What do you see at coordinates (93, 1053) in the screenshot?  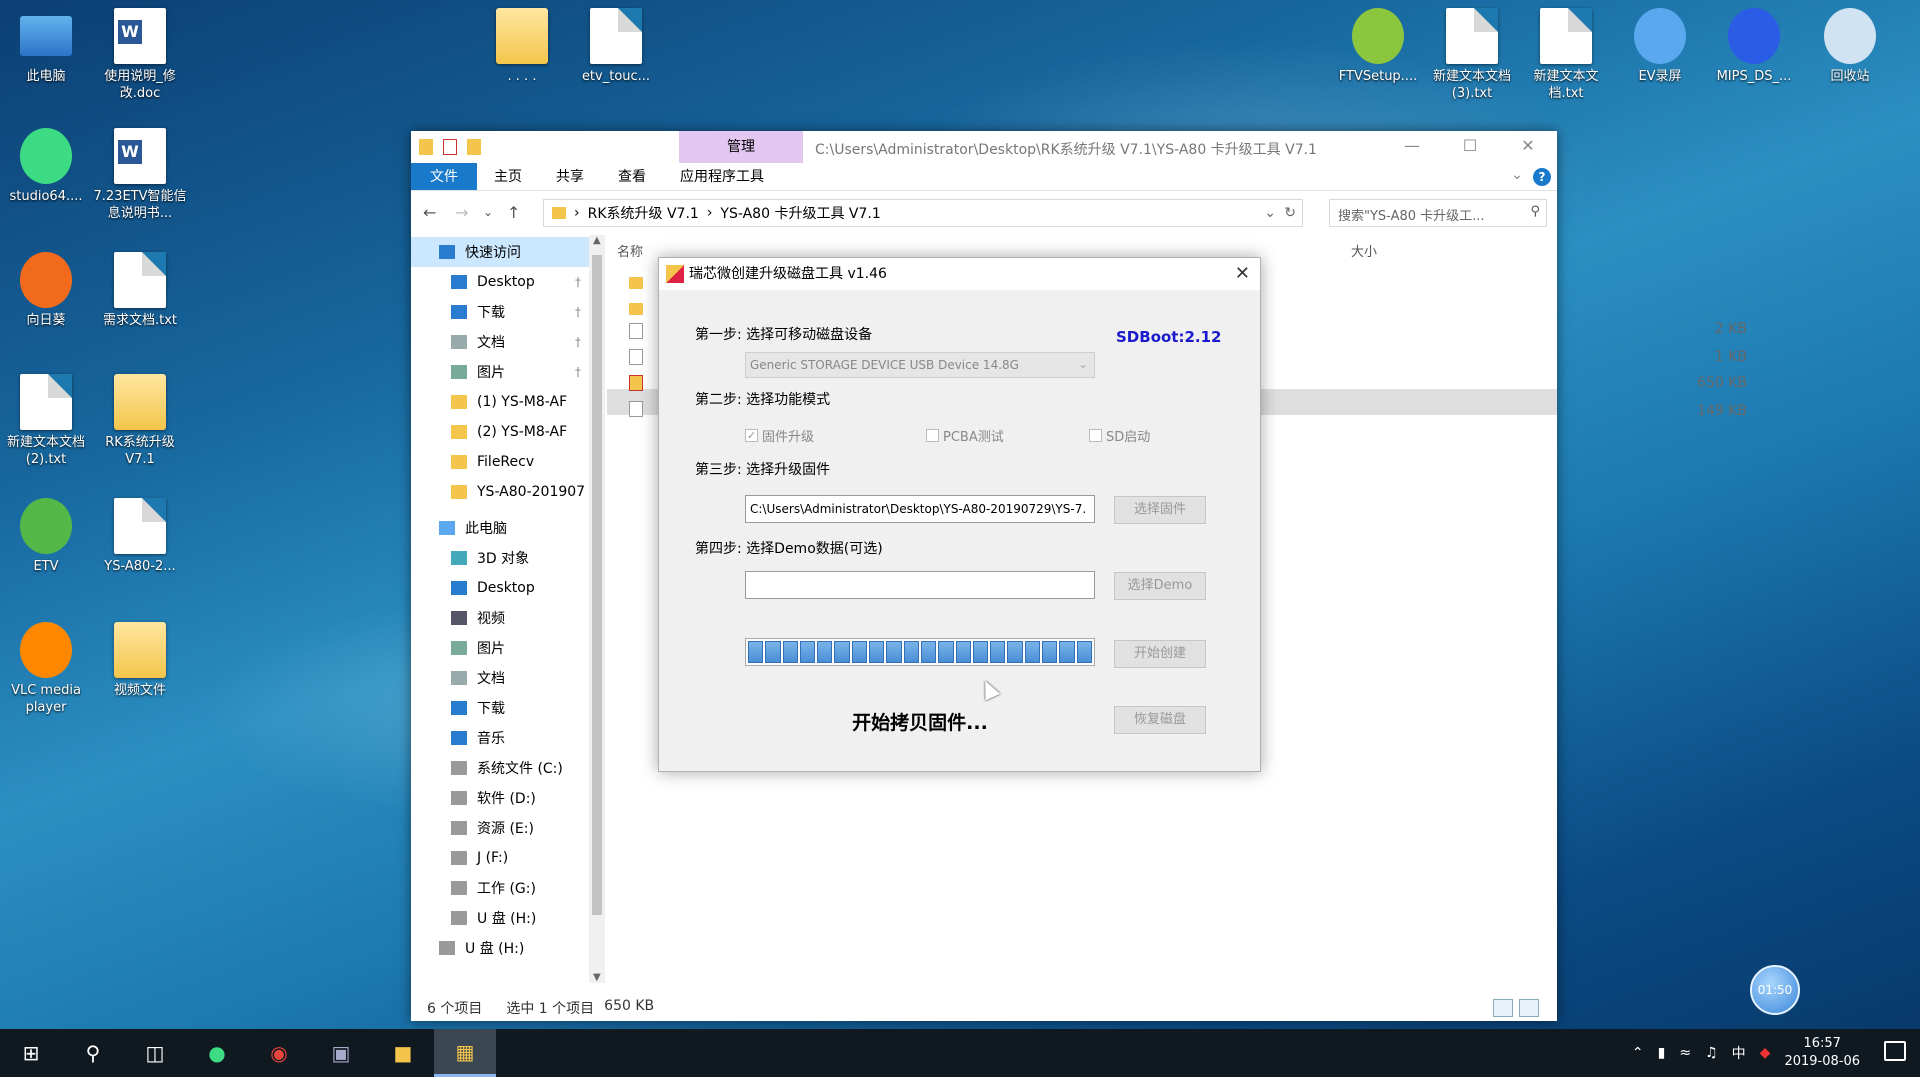 I see `search-button: ⚲` at bounding box center [93, 1053].